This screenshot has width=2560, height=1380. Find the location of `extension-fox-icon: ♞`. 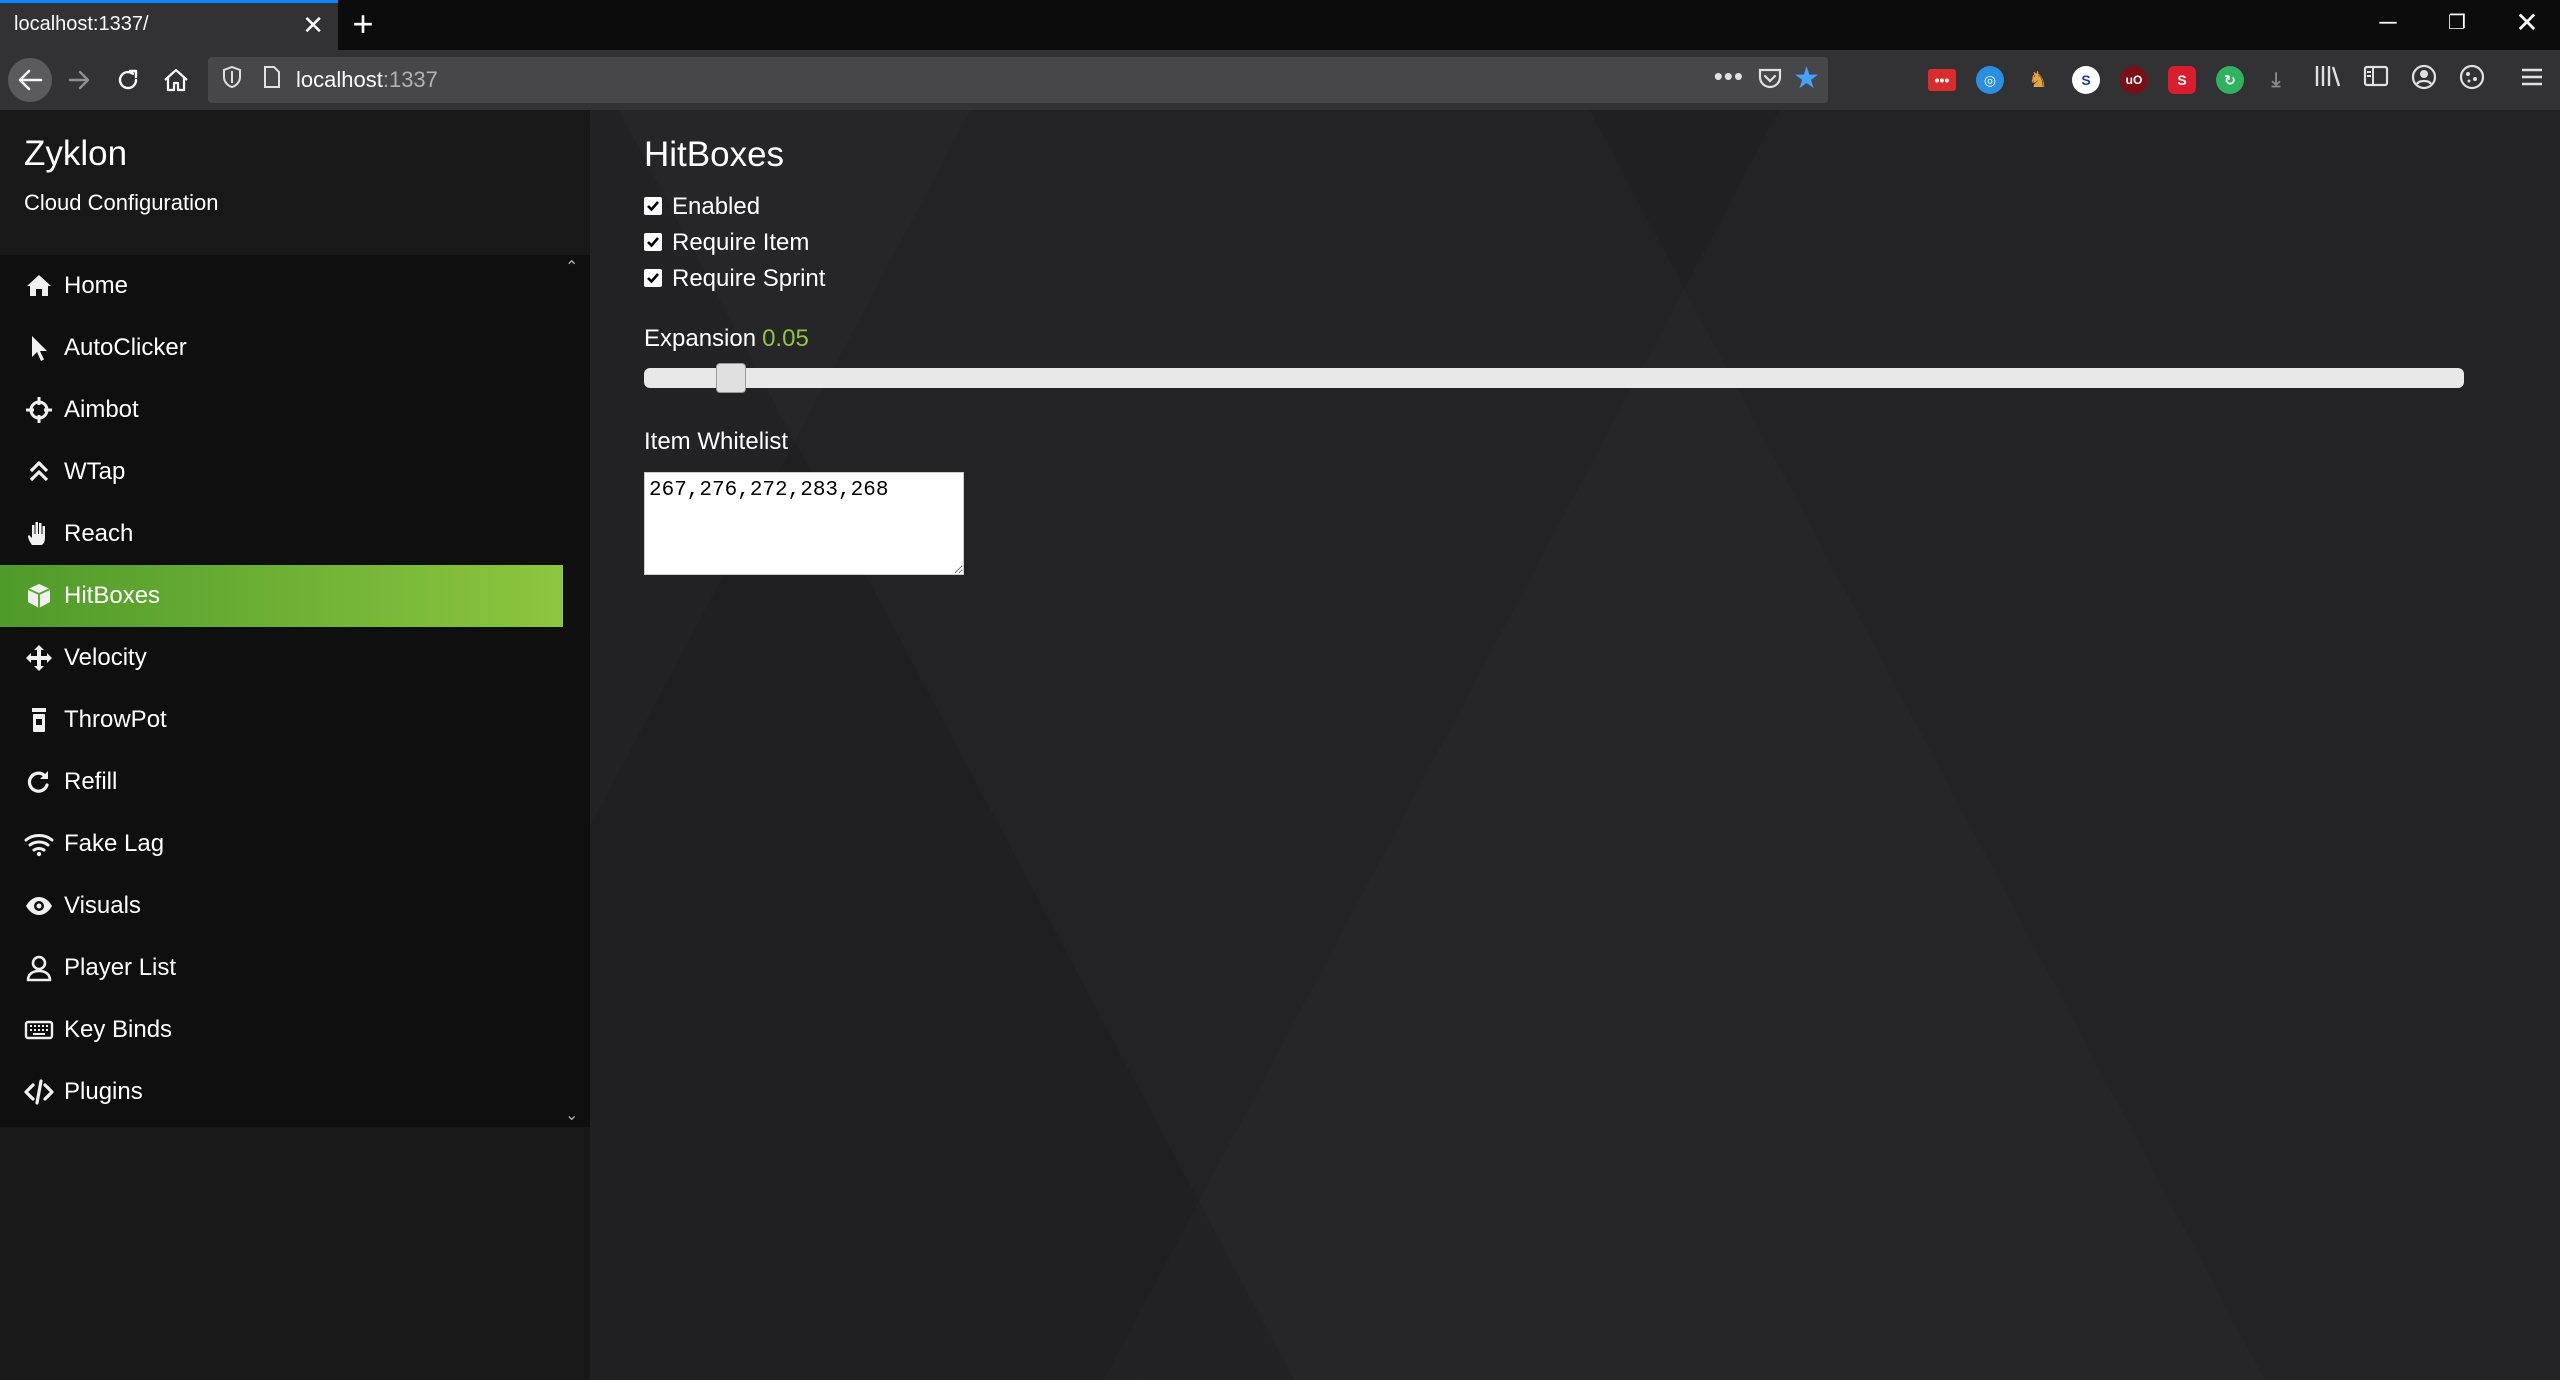

extension-fox-icon: ♞ is located at coordinates (2038, 80).